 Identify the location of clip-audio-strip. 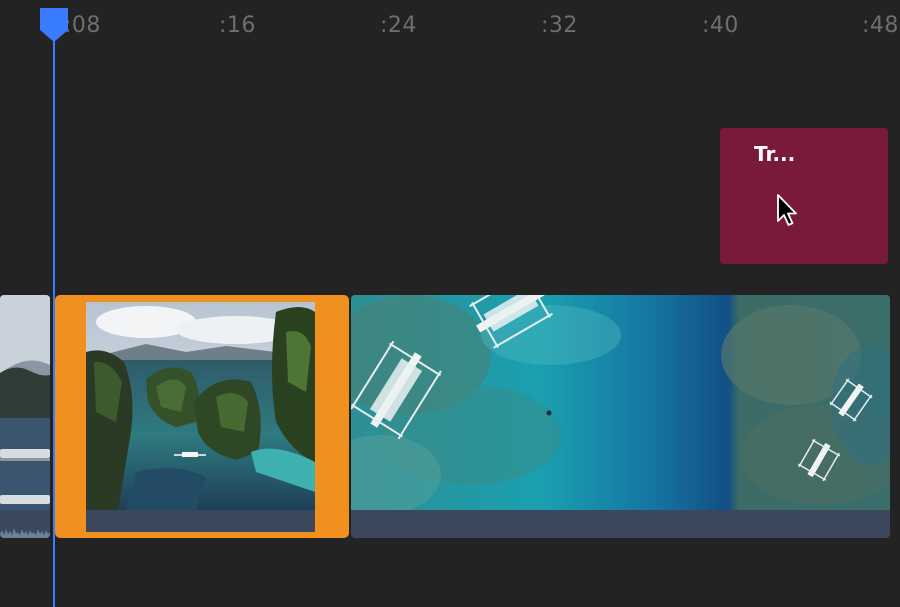
(25, 524).